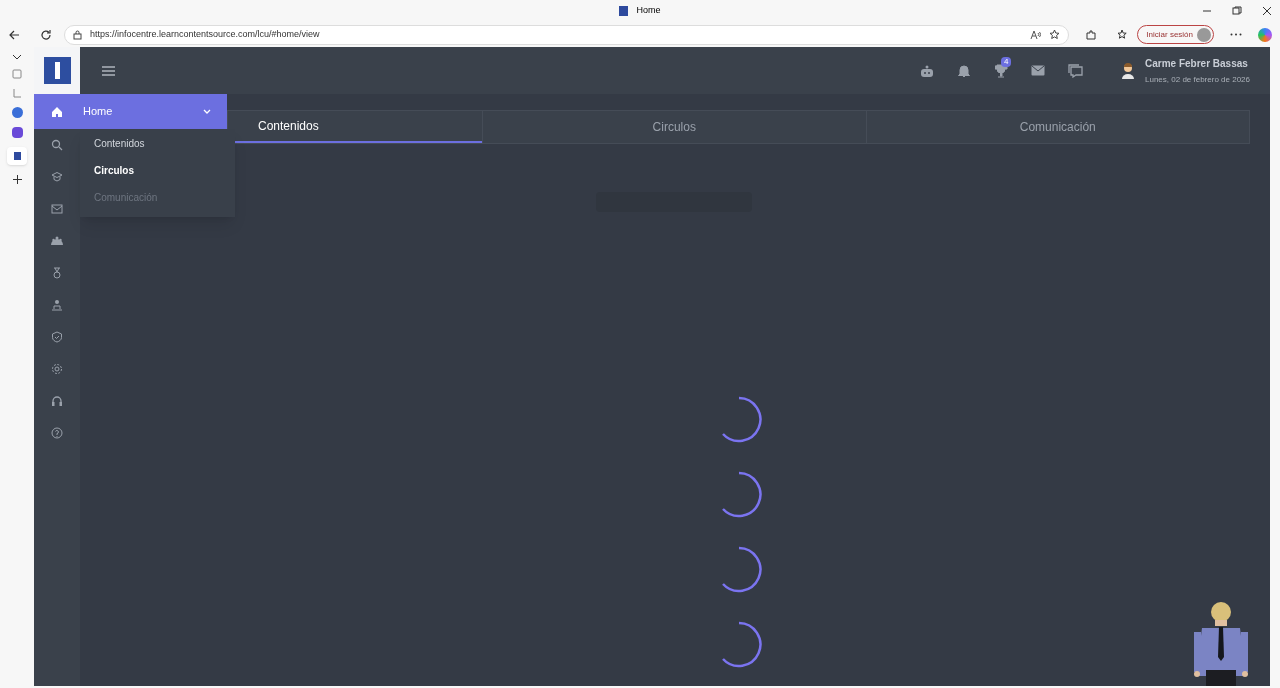  I want to click on site-tab-icon, so click(17, 156).